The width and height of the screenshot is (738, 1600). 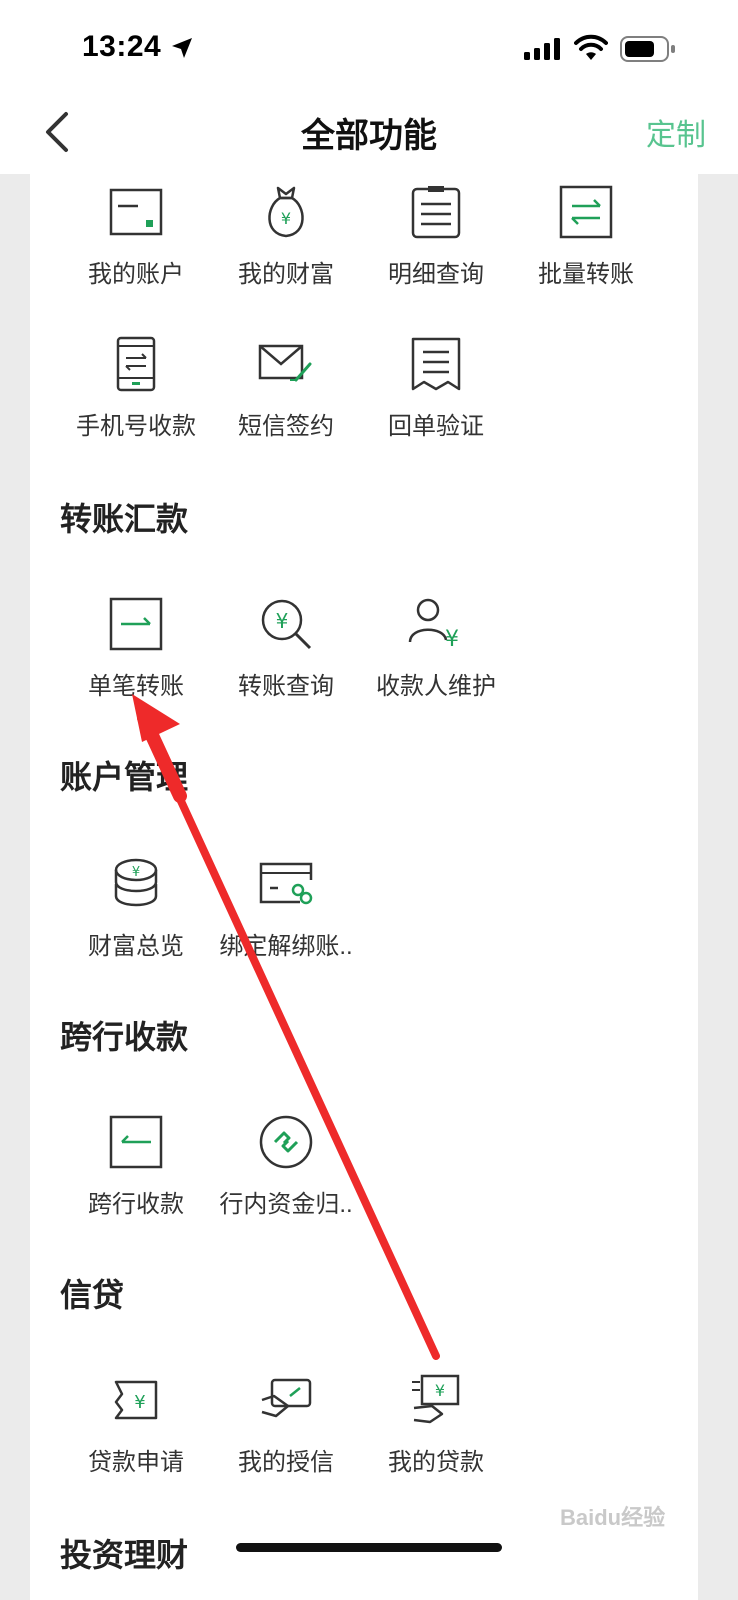 I want to click on my-loan-icon: ¥, so click(x=436, y=1399).